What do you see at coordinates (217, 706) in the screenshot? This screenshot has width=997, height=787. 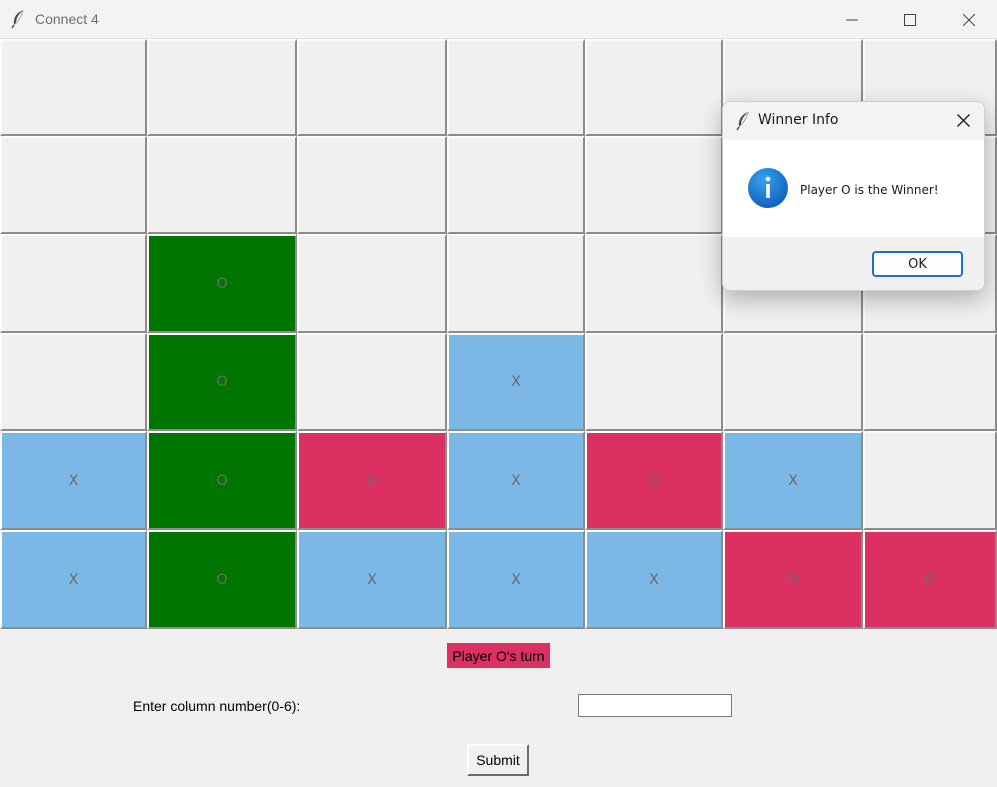 I see `column-input-label: Enter column number(0-6):` at bounding box center [217, 706].